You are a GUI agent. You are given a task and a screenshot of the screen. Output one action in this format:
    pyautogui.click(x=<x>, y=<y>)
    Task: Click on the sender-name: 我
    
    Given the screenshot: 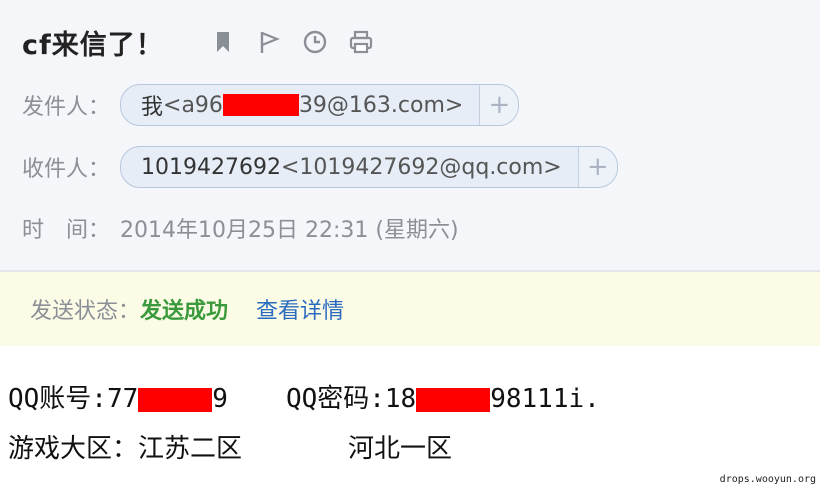 What is the action you would take?
    pyautogui.click(x=152, y=107)
    